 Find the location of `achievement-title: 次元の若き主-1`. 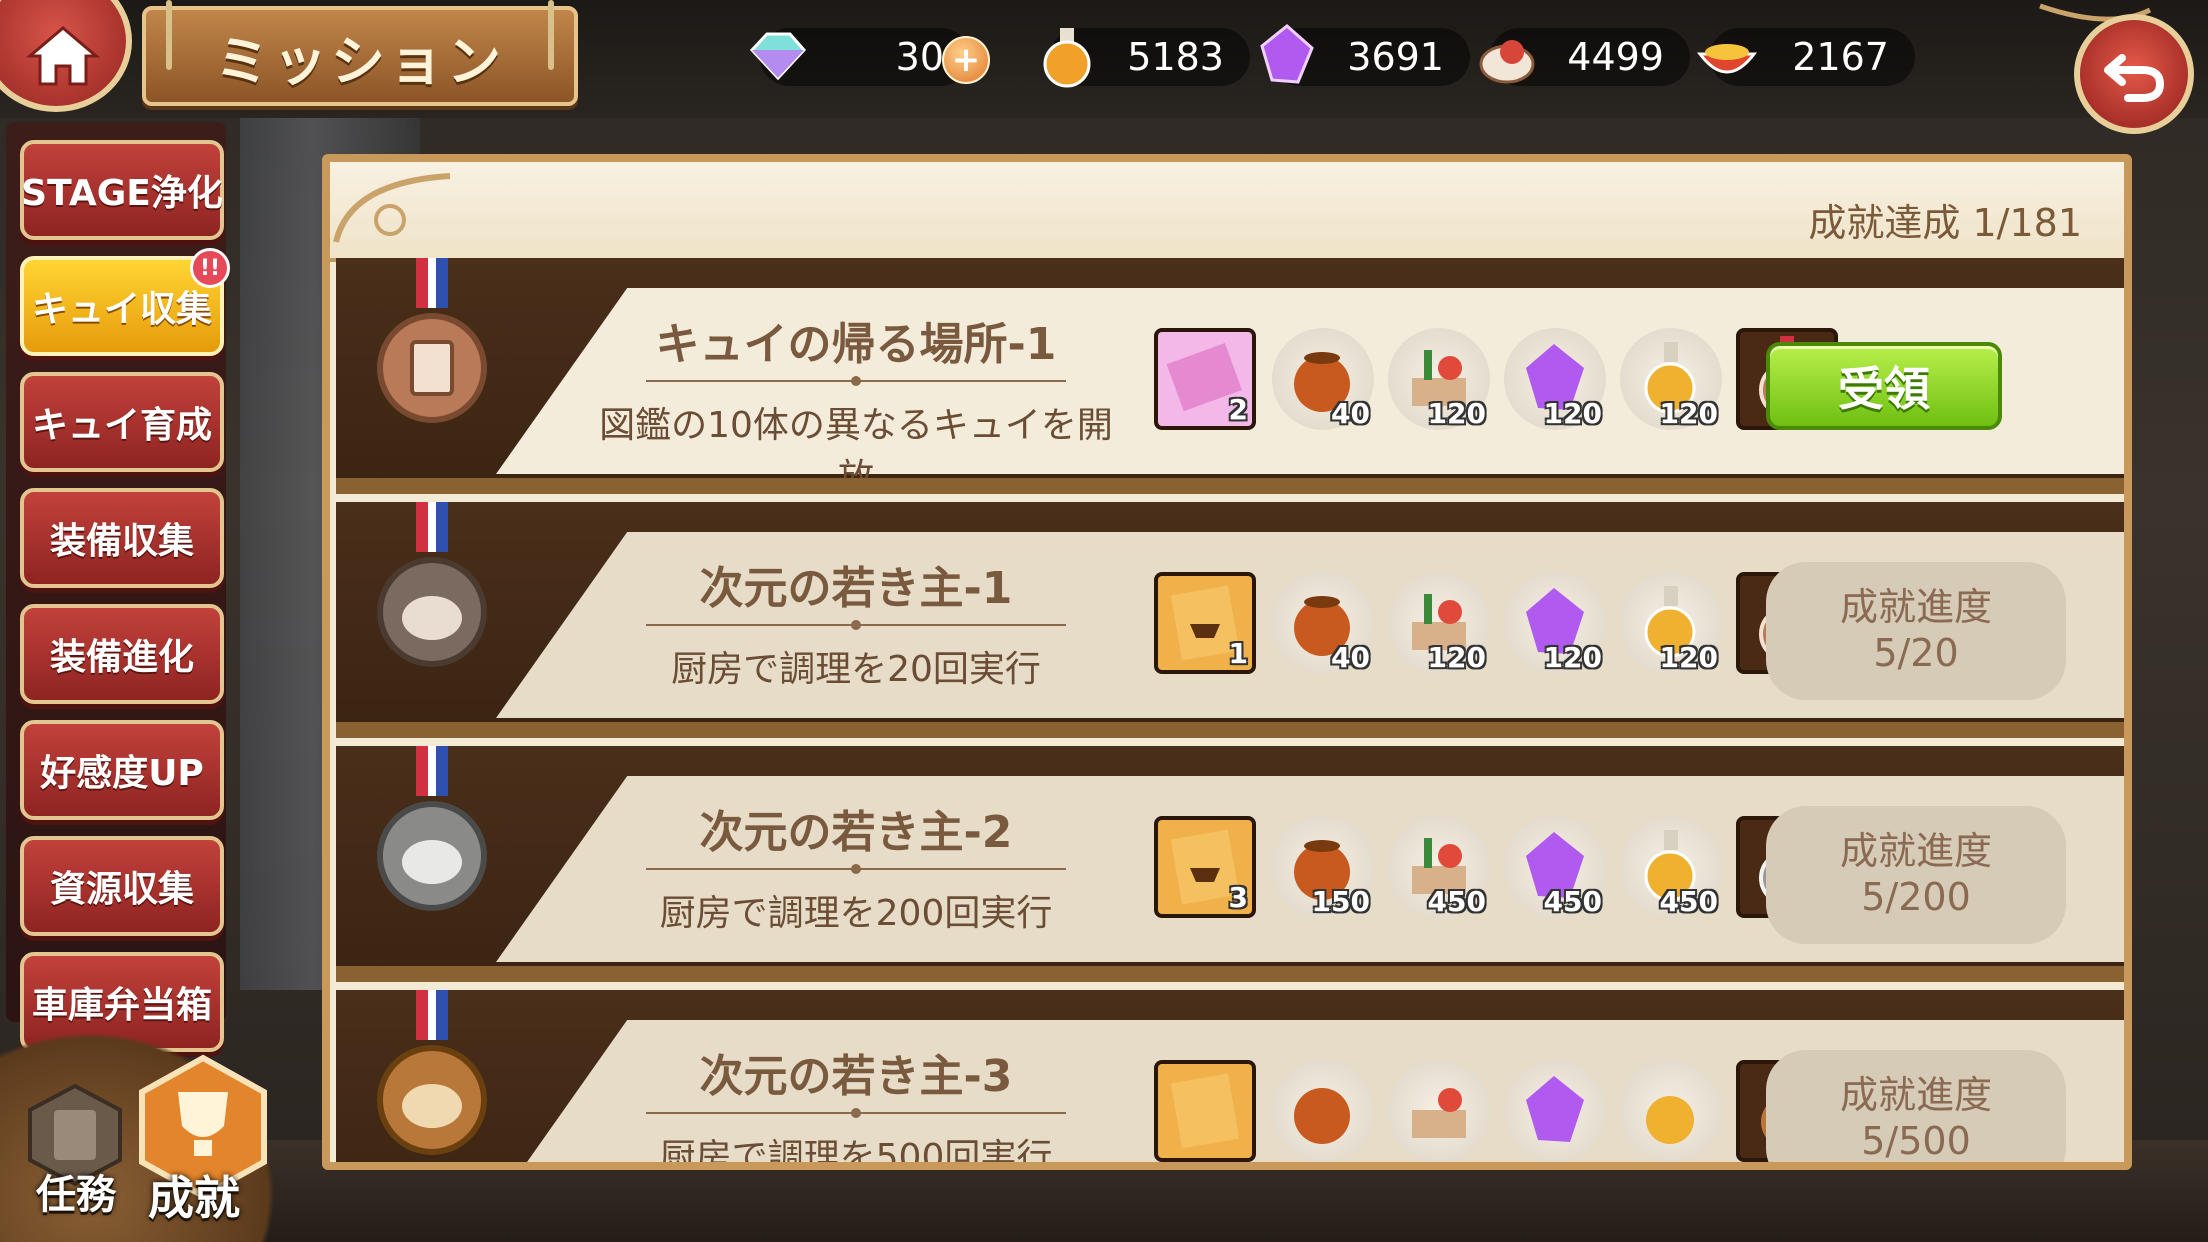

achievement-title: 次元の若き主-1 is located at coordinates (856, 588).